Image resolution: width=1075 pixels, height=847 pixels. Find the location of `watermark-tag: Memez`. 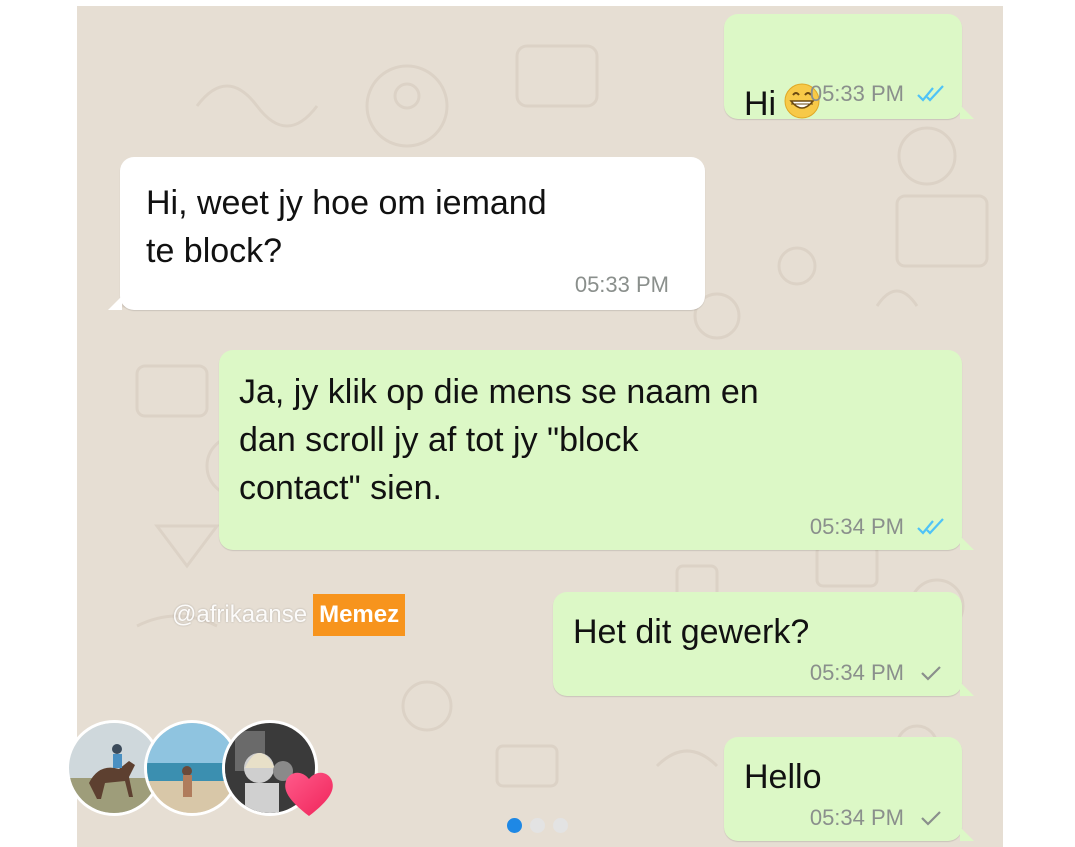

watermark-tag: Memez is located at coordinates (359, 614).